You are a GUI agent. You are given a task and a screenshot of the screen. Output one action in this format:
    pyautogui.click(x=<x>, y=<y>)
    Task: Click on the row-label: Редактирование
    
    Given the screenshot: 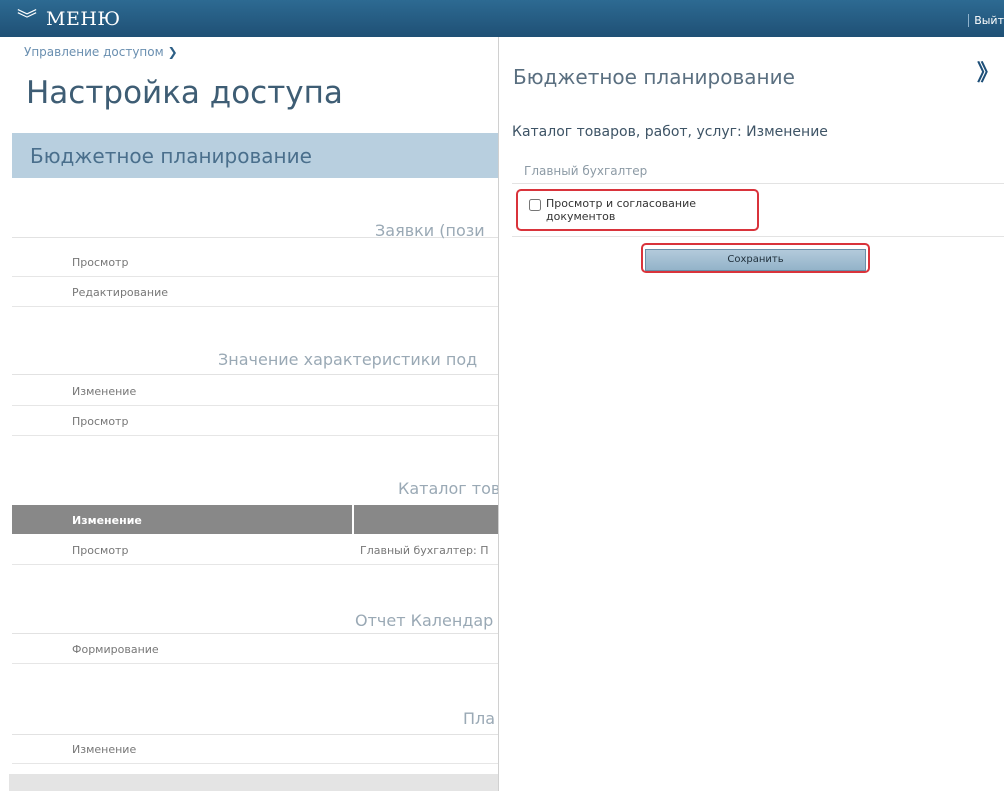 What is the action you would take?
    pyautogui.click(x=120, y=292)
    